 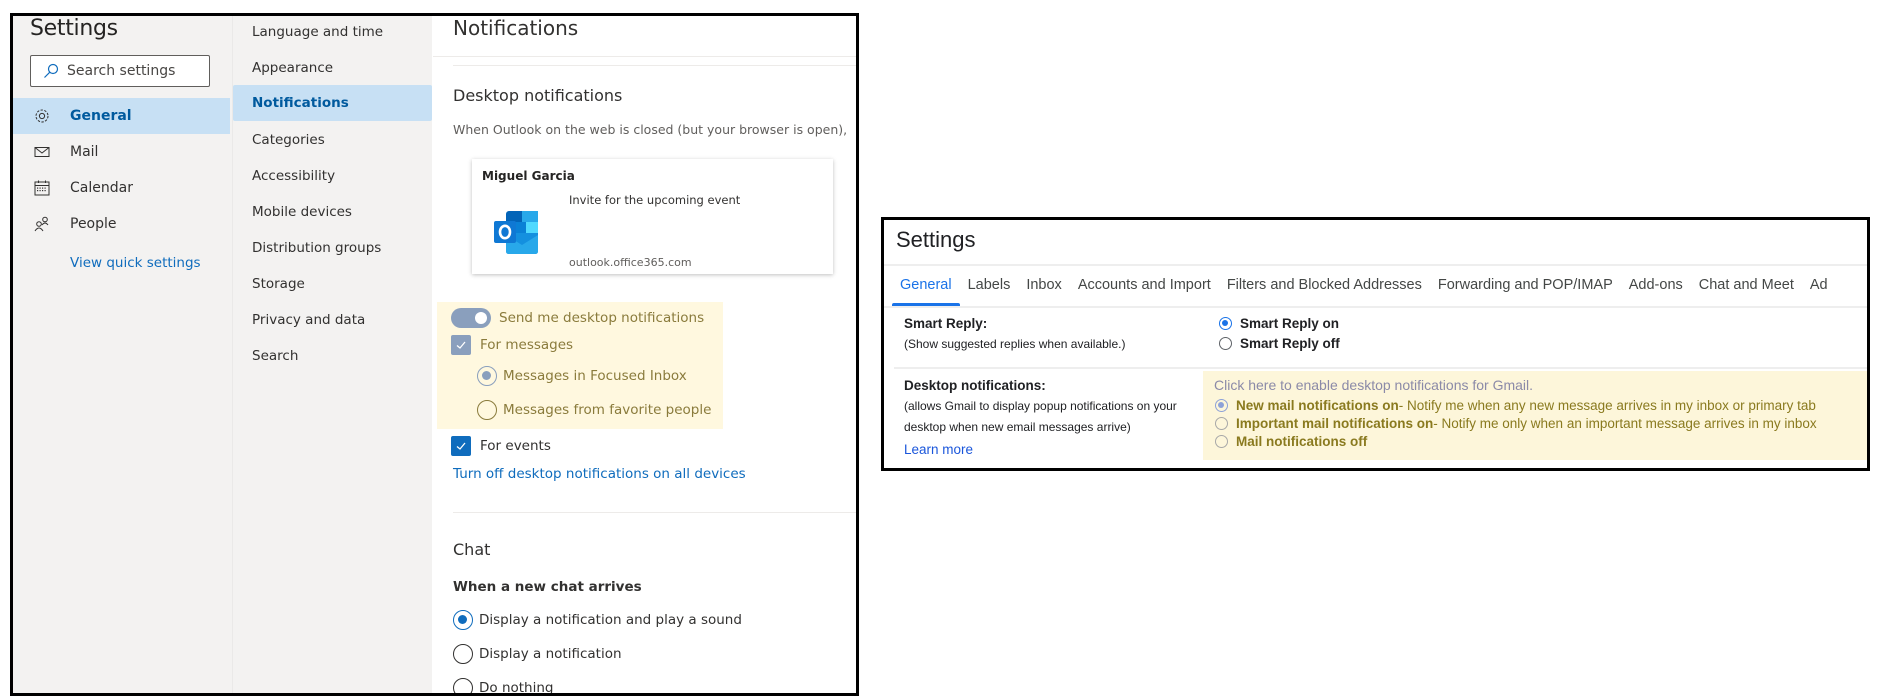 I want to click on nav-item-label: People, so click(x=93, y=224).